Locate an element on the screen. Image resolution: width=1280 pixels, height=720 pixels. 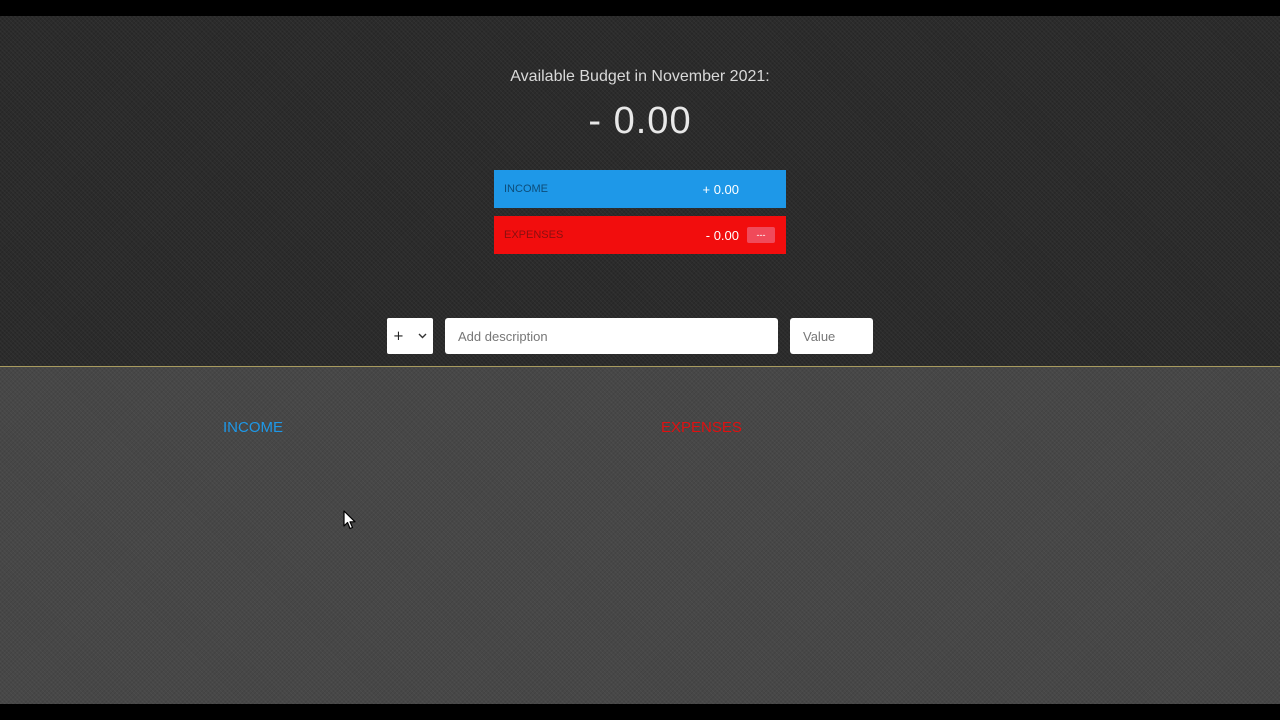
expenses-percentage-badge: --- is located at coordinates (761, 235).